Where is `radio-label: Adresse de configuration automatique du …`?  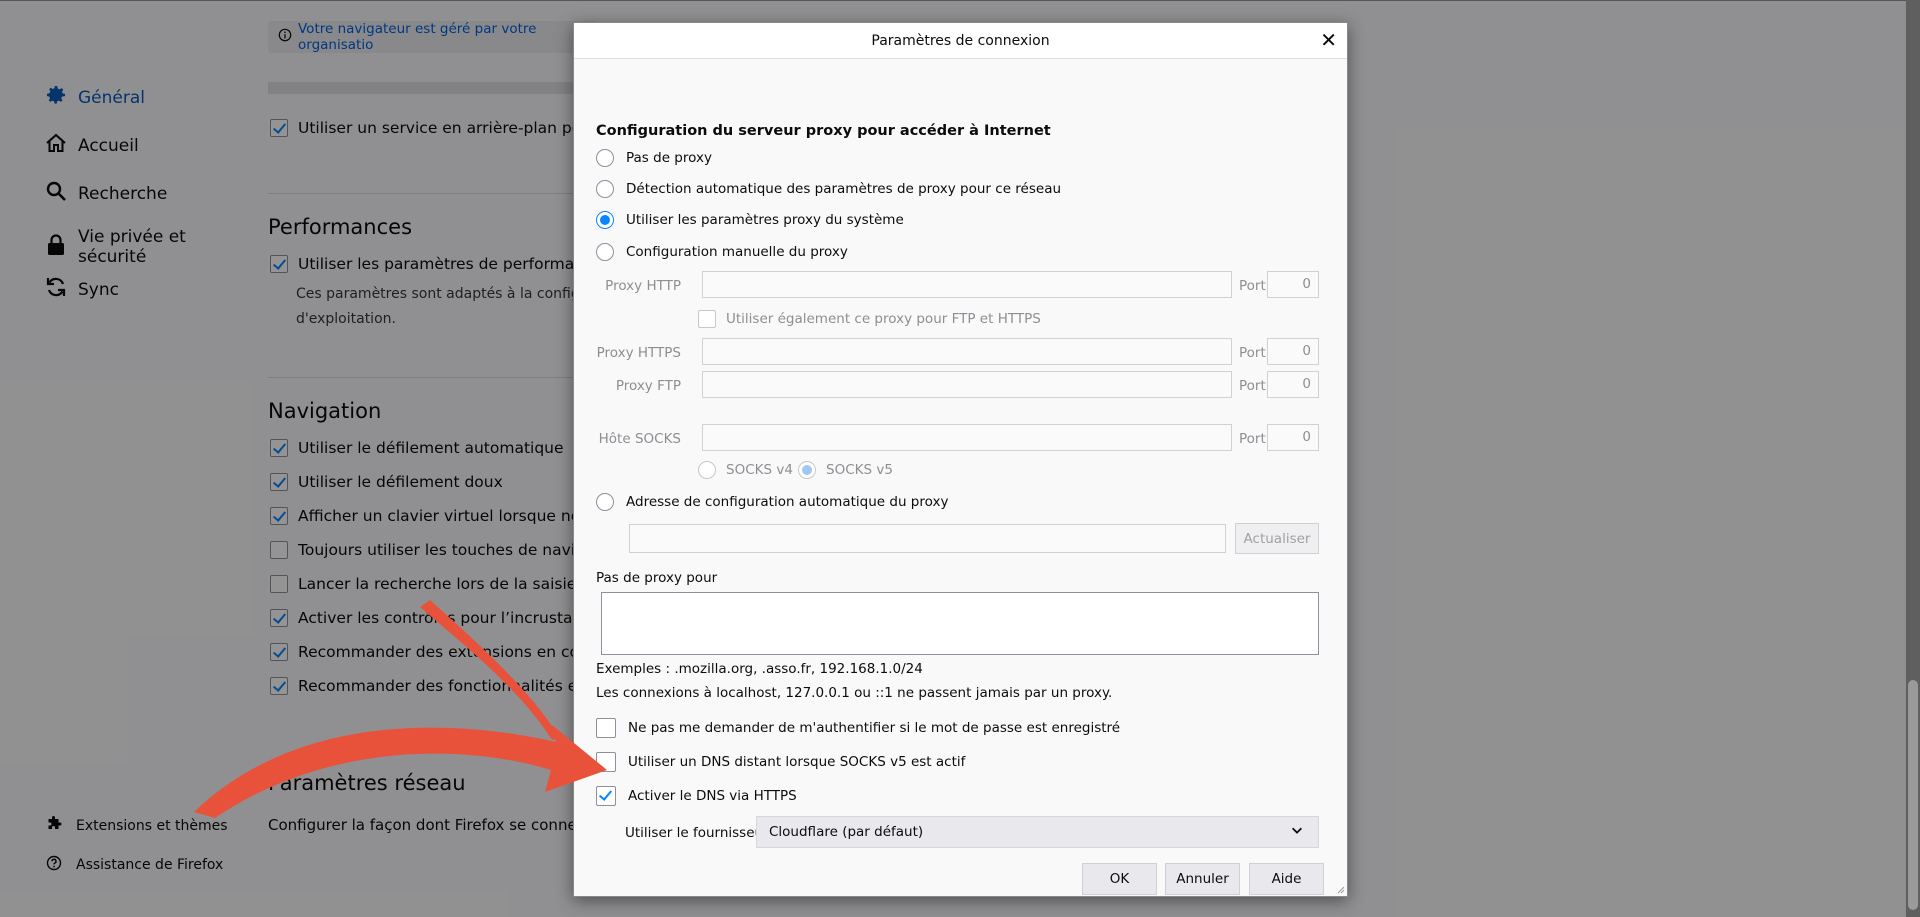 radio-label: Adresse de configuration automatique du … is located at coordinates (787, 502).